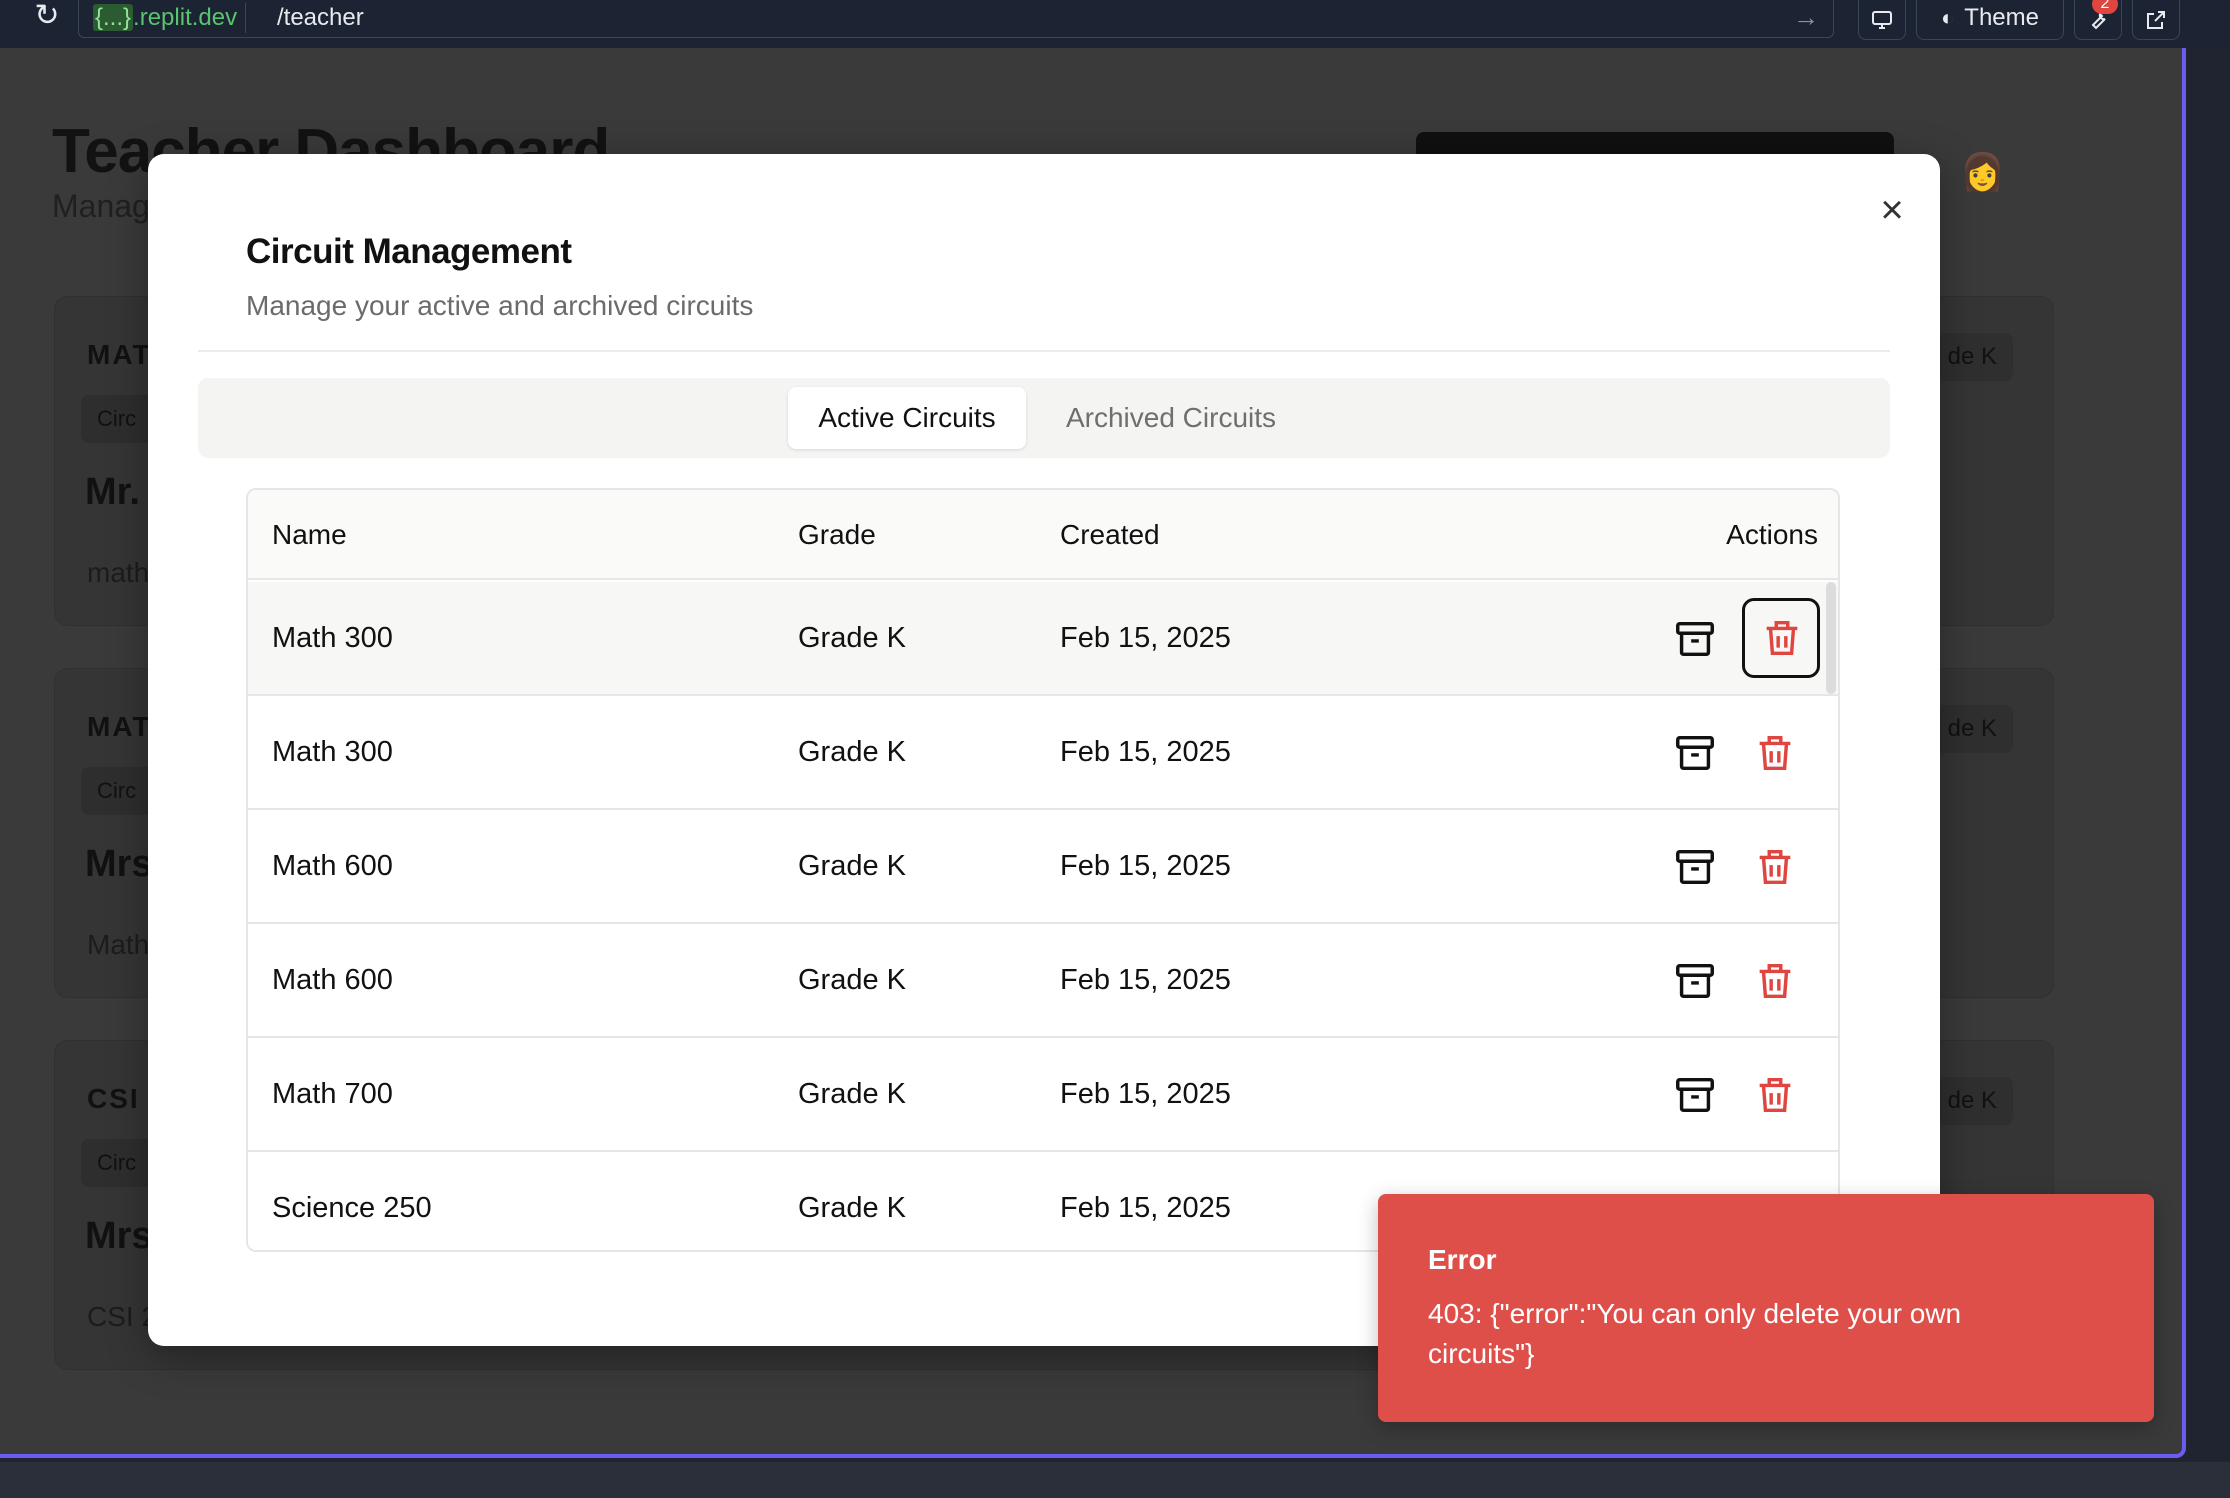 This screenshot has height=1498, width=2230. I want to click on dialog-description: Manage your active and archived circuits, so click(500, 305).